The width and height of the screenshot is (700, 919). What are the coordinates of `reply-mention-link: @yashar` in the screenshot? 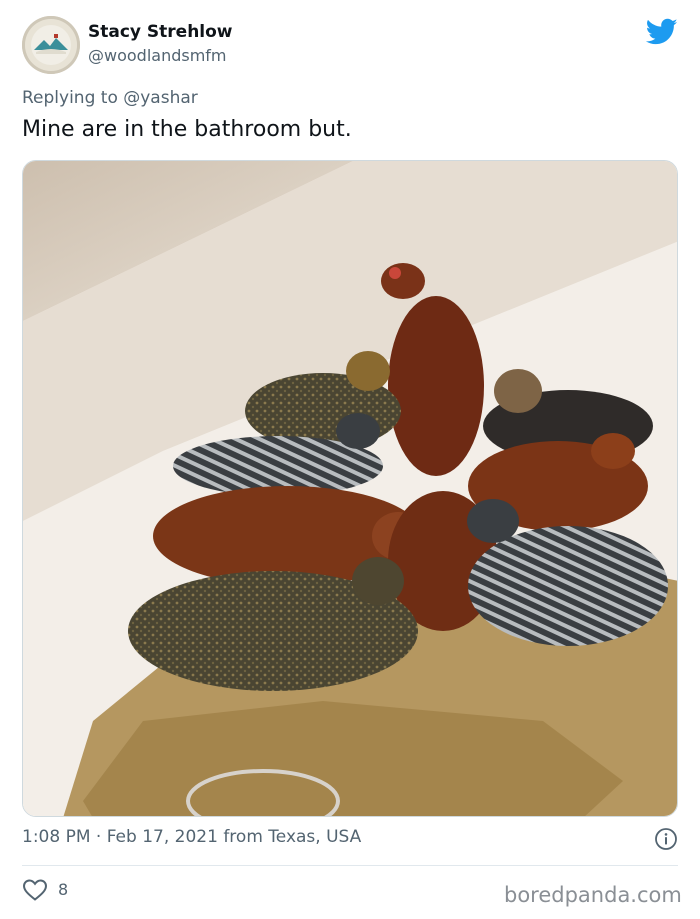 It's located at (160, 98).